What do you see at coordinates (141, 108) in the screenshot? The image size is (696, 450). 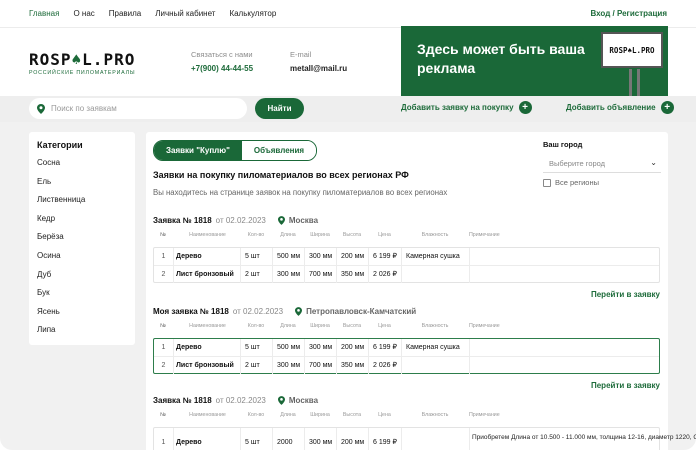 I see `search-input` at bounding box center [141, 108].